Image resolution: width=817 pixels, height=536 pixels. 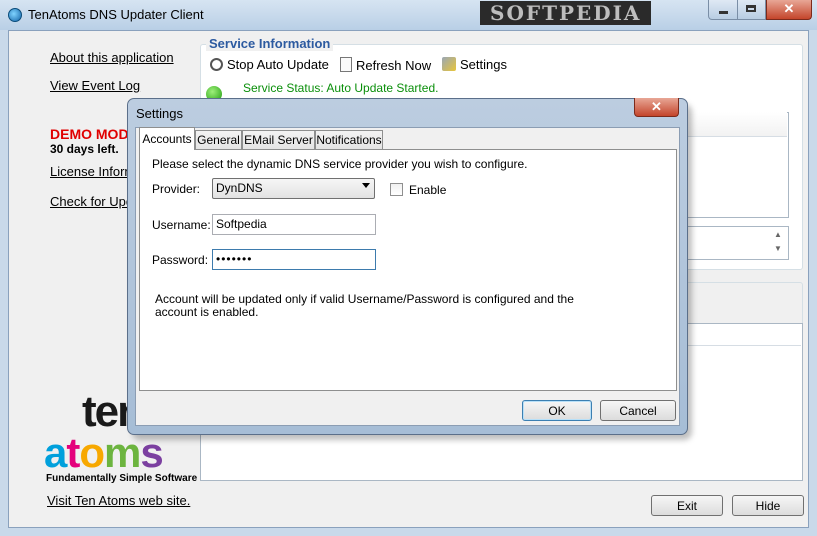 What do you see at coordinates (789, 10) in the screenshot?
I see `close-button: ✕` at bounding box center [789, 10].